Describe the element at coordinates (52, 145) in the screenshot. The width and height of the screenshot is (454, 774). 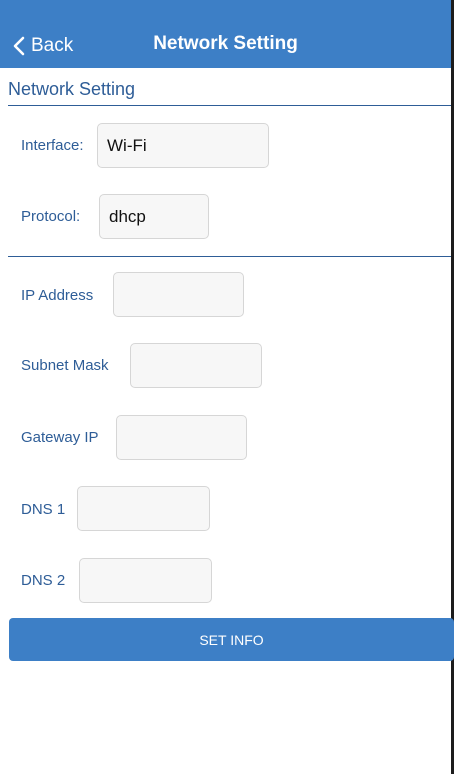
I see `interface-label: Interface:` at that location.